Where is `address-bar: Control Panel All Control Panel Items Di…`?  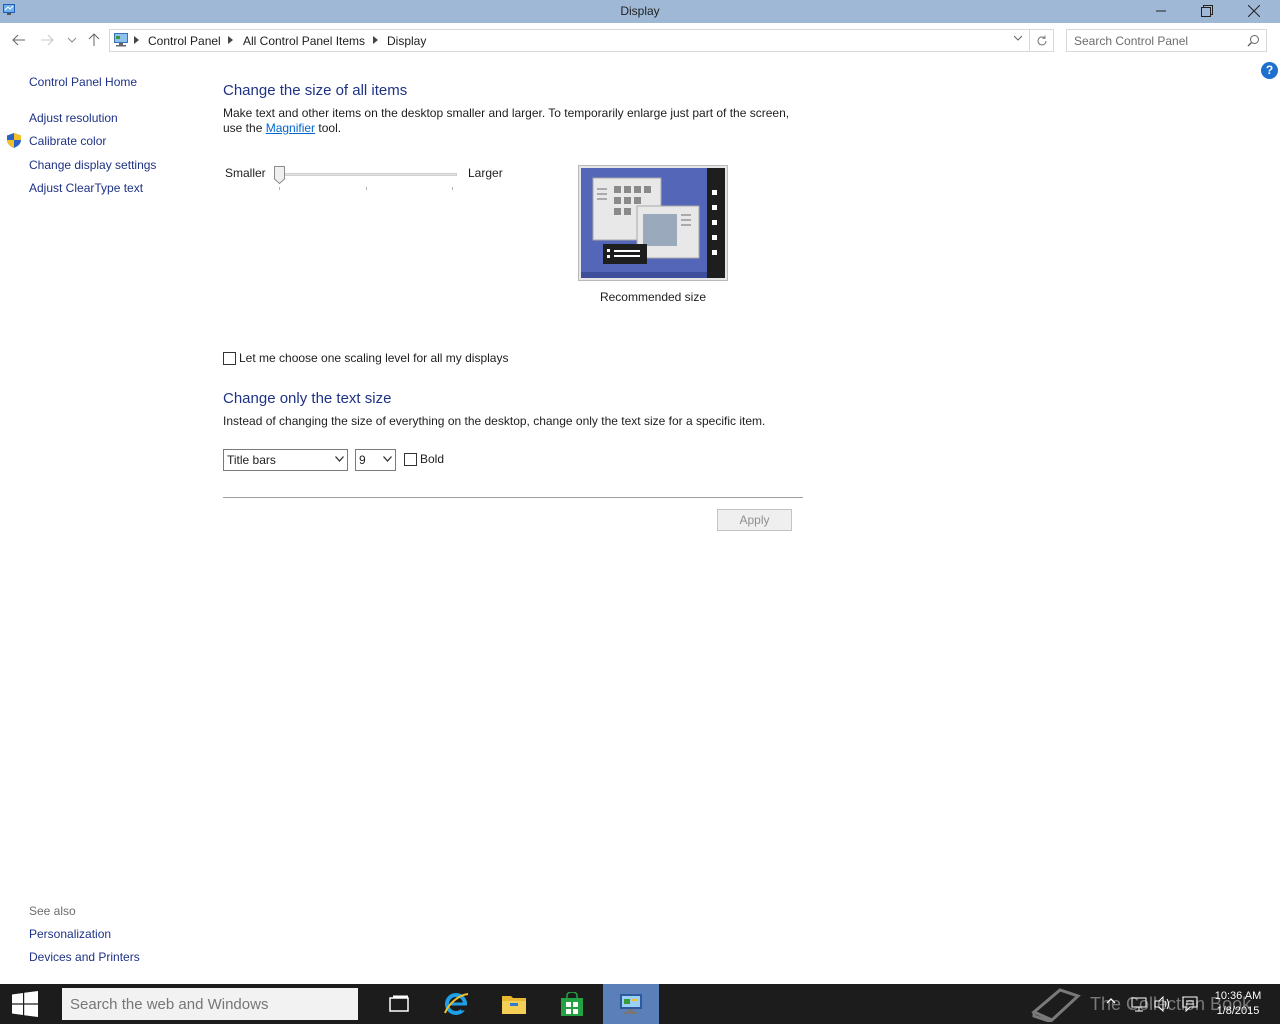 address-bar: Control Panel All Control Panel Items Di… is located at coordinates (569, 40).